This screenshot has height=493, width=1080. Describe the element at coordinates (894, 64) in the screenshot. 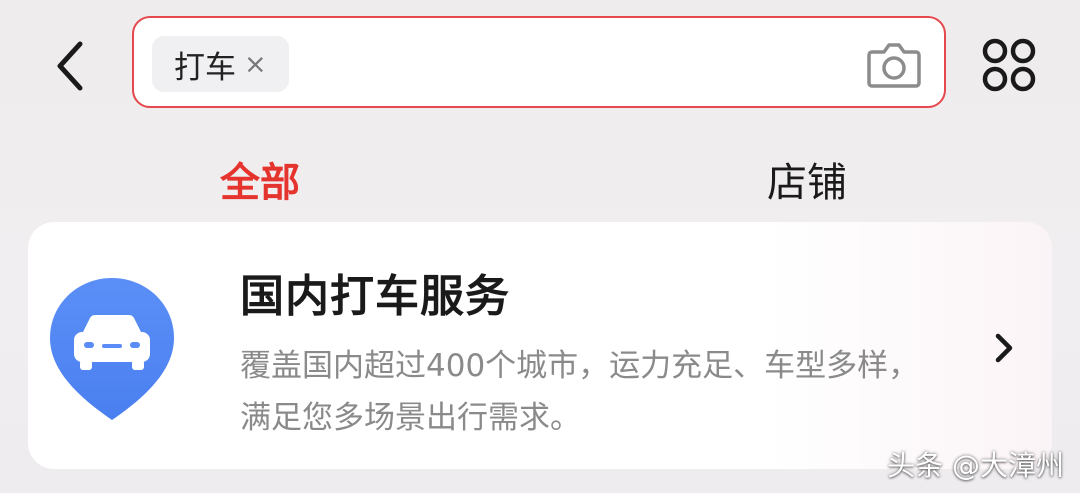

I see `camera-icon` at that location.